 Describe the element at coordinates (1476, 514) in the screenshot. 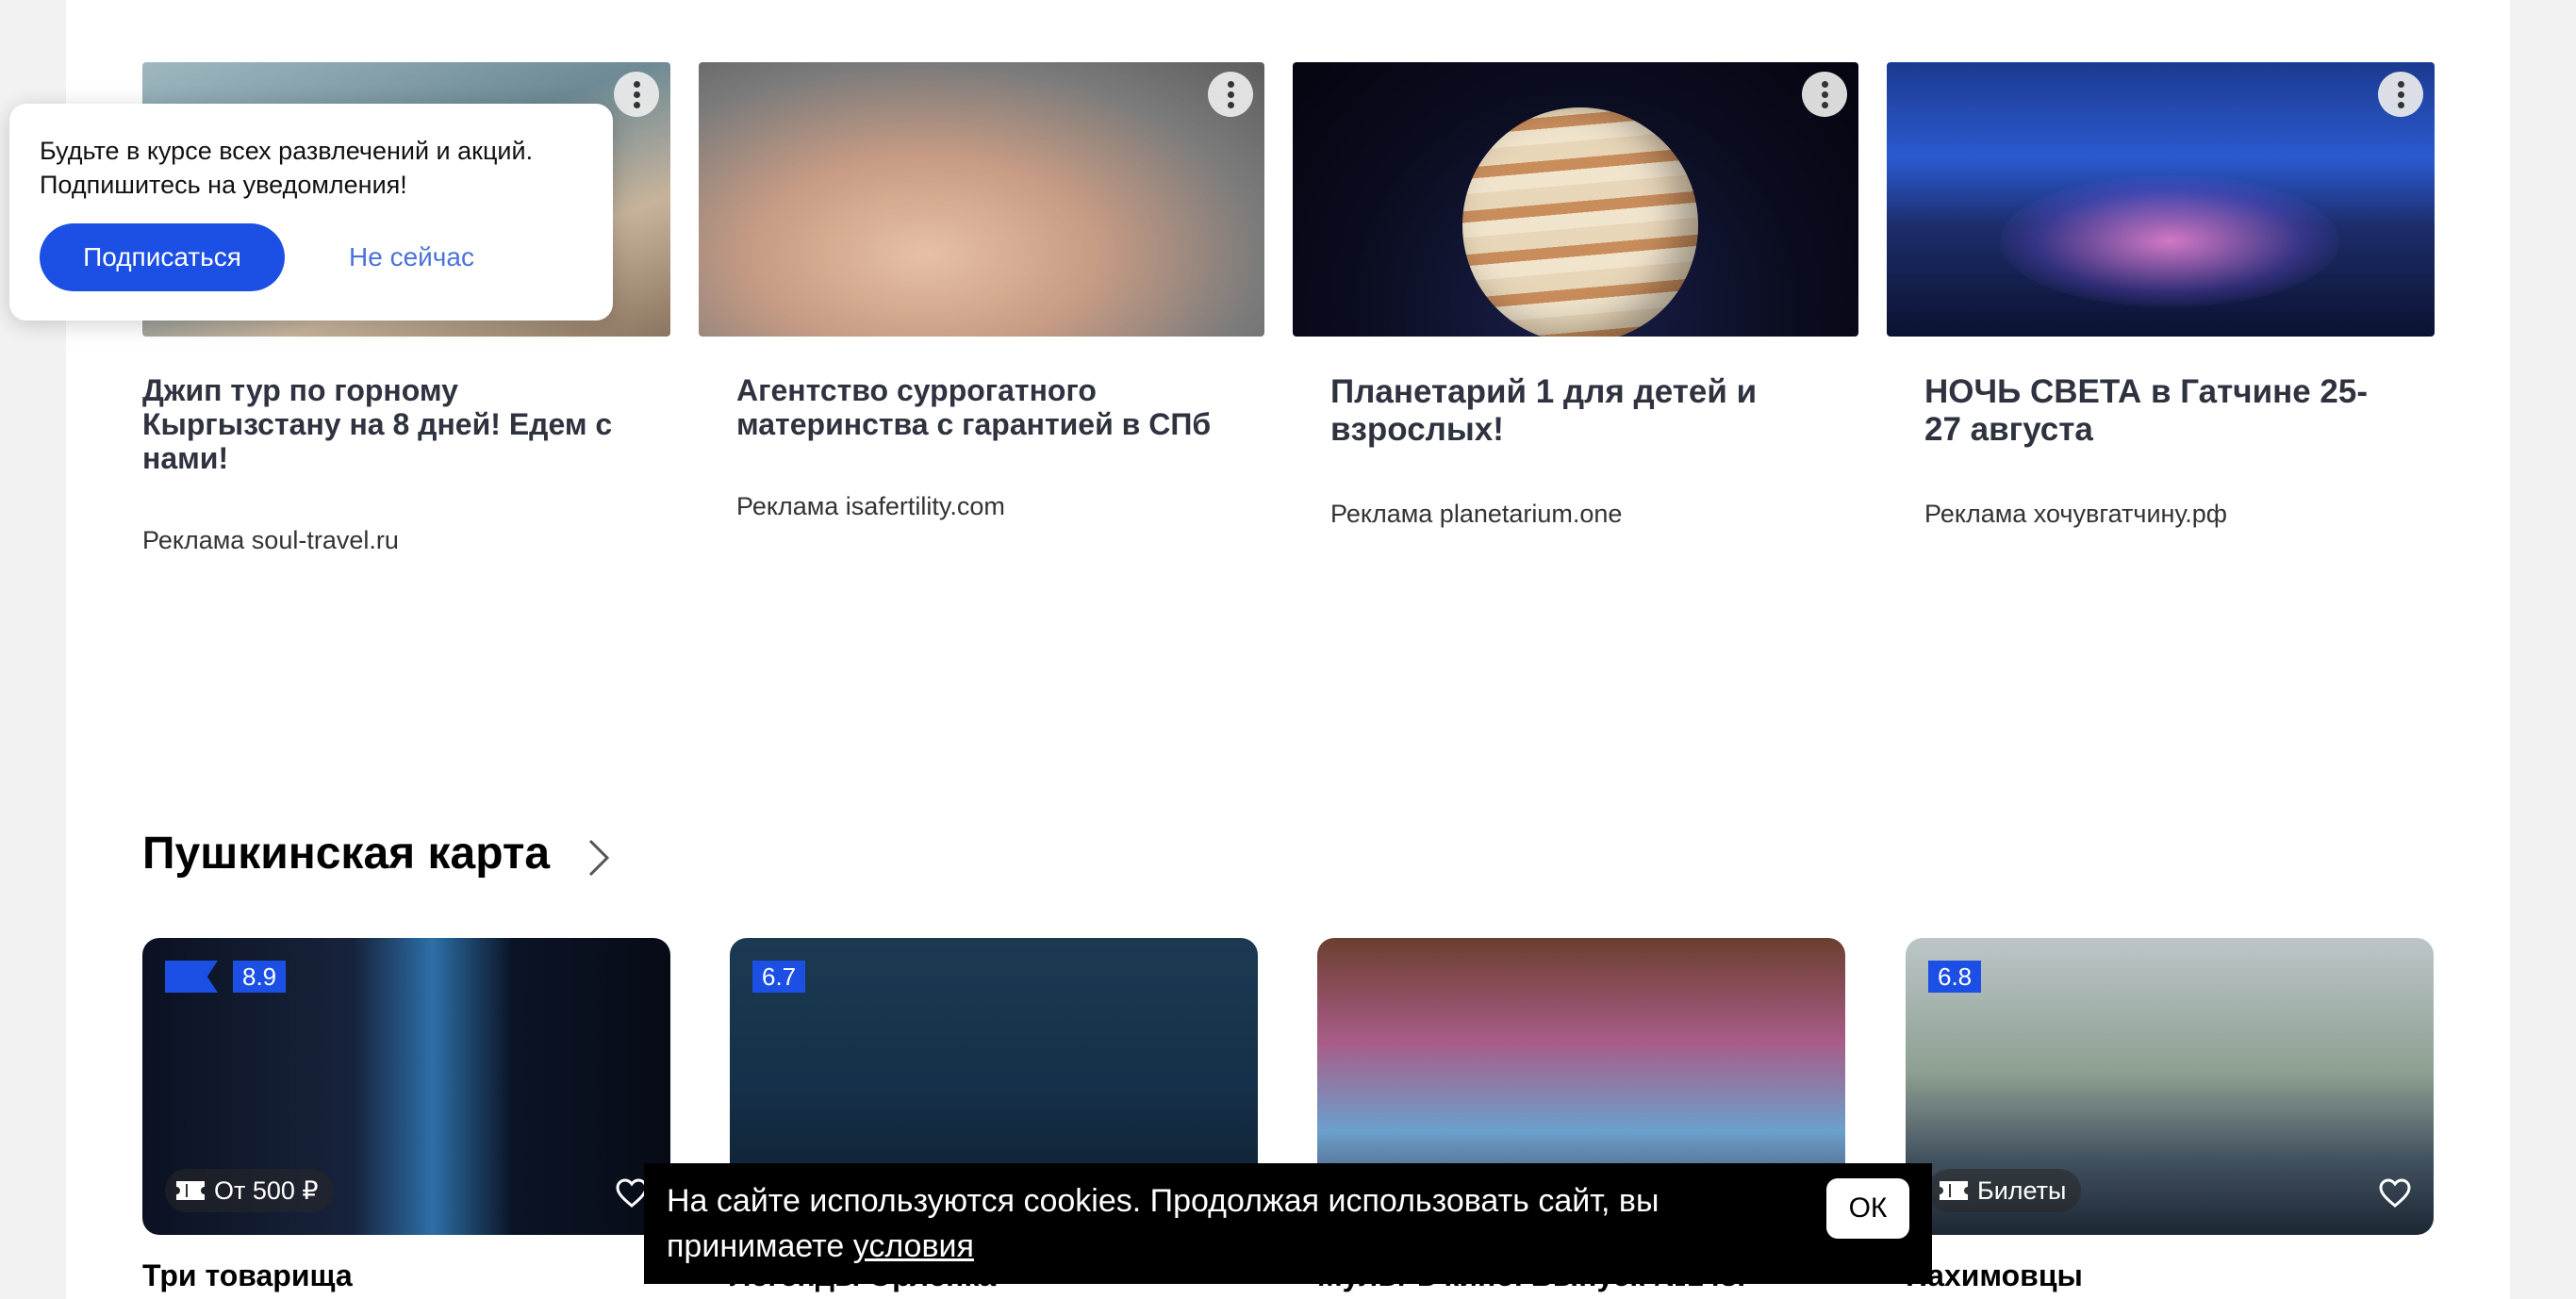

I see `ad-source: Реклама planetarium.one` at that location.